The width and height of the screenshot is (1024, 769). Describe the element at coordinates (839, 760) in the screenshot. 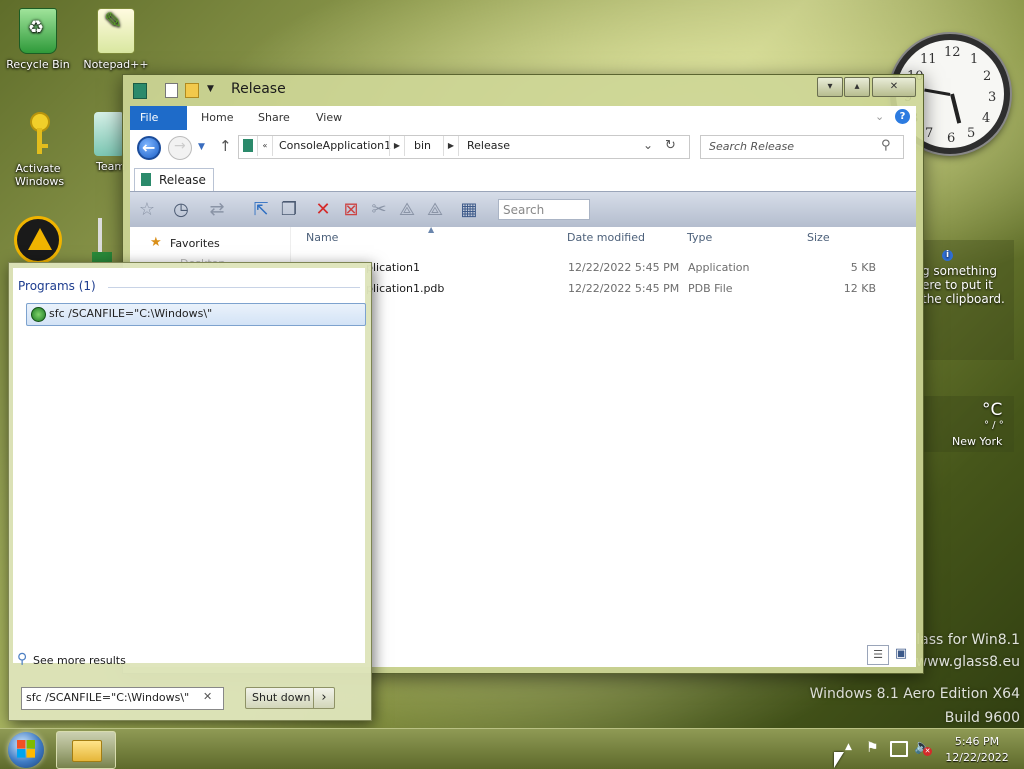

I see `mouse-cursor-icon` at that location.